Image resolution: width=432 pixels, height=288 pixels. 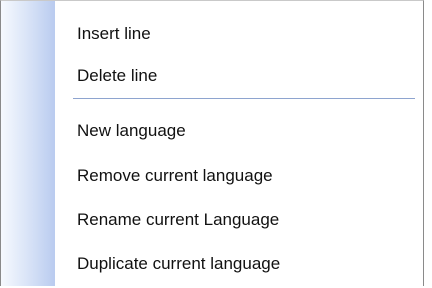 I want to click on menu-item-duplicate-current-language: Duplicate current language, so click(x=239, y=264).